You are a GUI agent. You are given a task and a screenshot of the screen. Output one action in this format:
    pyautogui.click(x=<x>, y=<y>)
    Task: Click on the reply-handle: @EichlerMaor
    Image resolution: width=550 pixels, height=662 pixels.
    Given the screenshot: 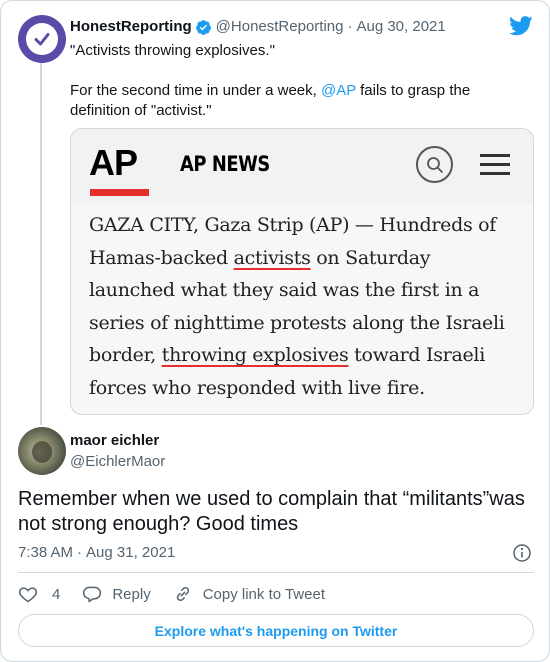 What is the action you would take?
    pyautogui.click(x=117, y=462)
    